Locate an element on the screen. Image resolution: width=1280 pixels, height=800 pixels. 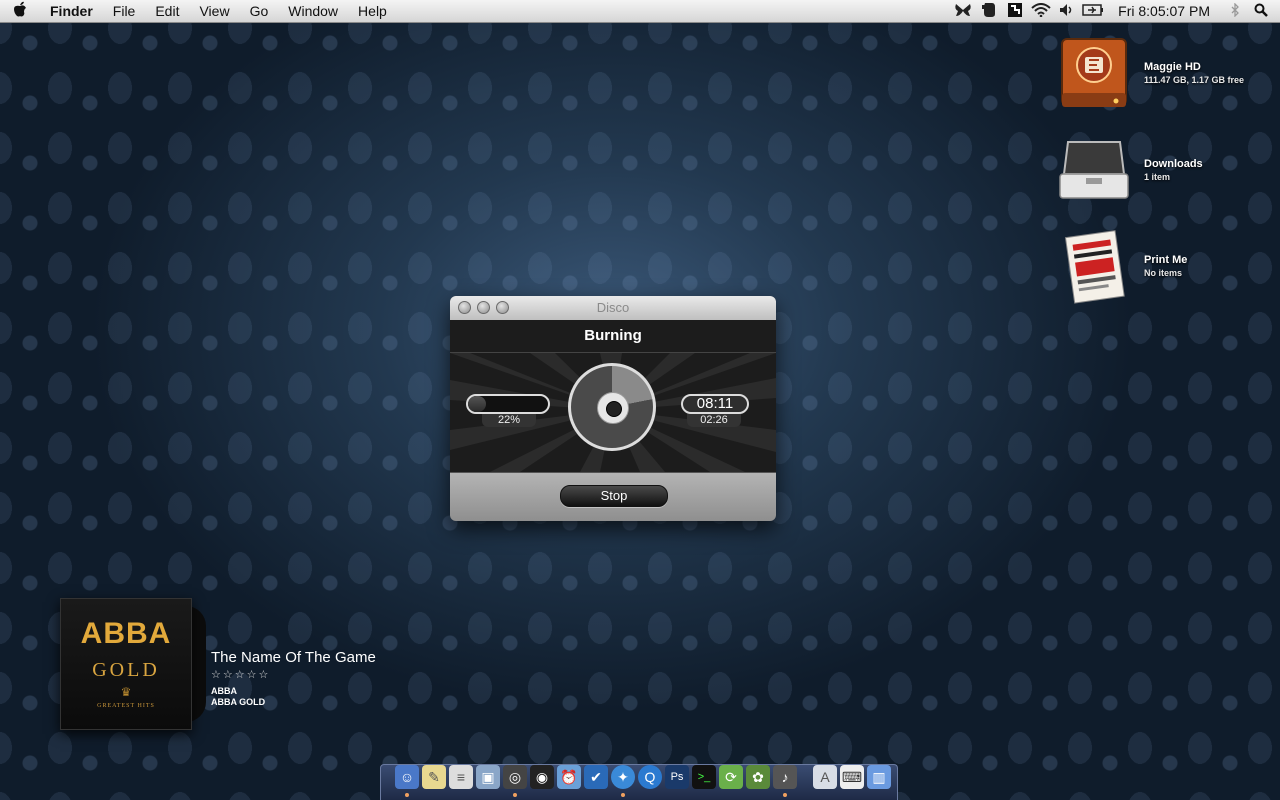
todo-icon: ✔ is located at coordinates (596, 777).